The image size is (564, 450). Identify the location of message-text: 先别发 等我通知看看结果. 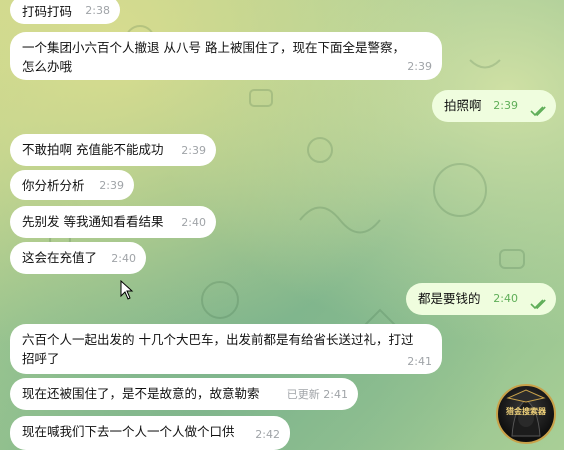
(93, 221).